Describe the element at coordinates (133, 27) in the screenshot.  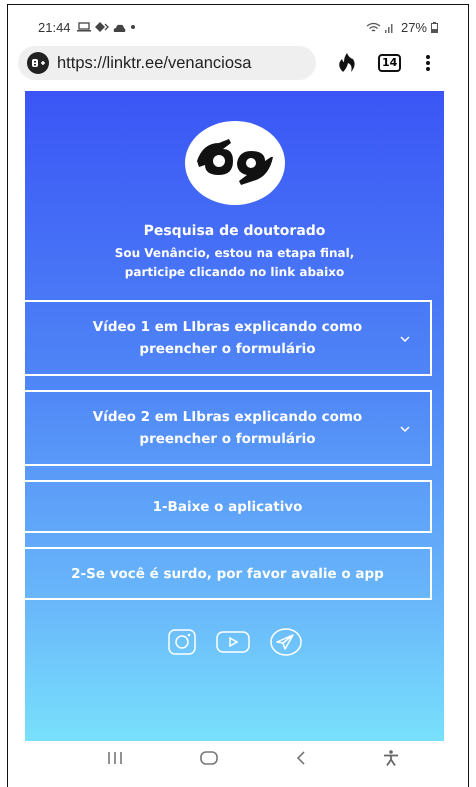
I see `dot-icon` at that location.